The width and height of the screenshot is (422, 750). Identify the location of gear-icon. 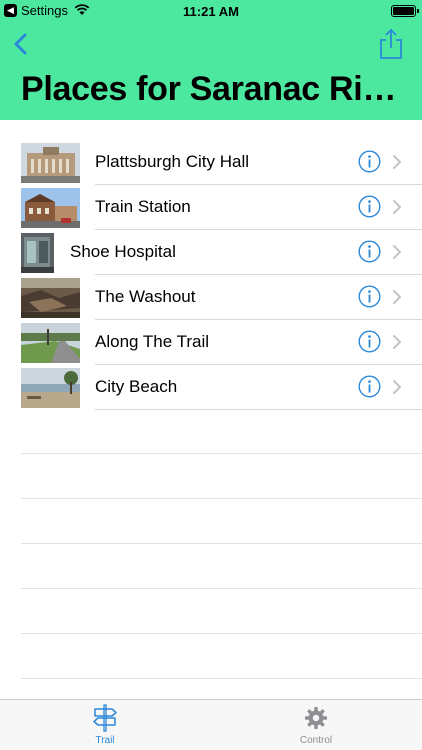
(316, 718).